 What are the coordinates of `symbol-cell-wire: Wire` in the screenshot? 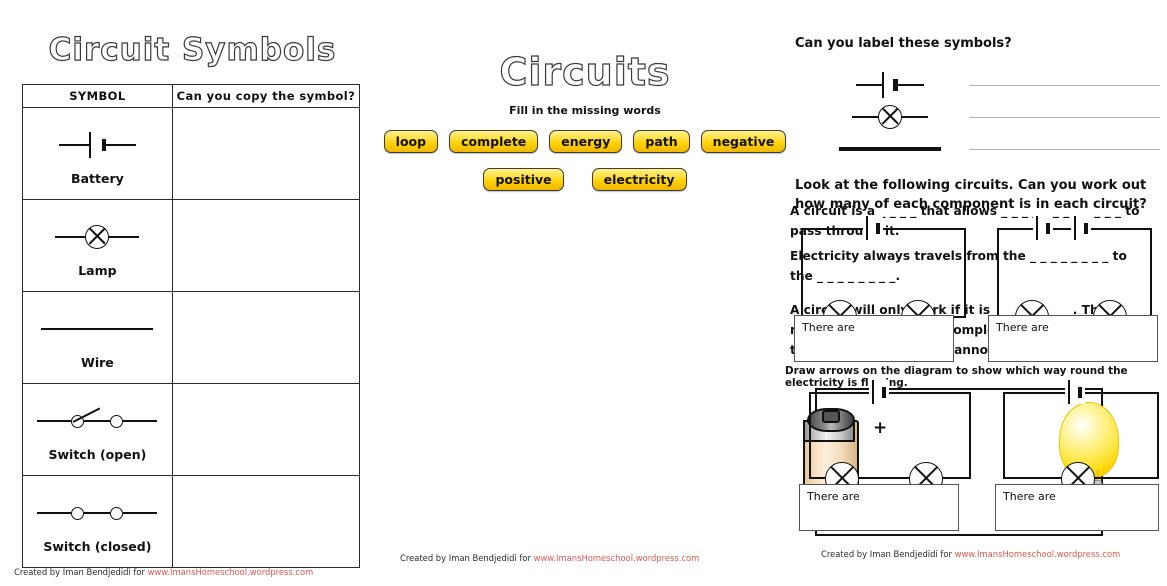 It's located at (97, 337).